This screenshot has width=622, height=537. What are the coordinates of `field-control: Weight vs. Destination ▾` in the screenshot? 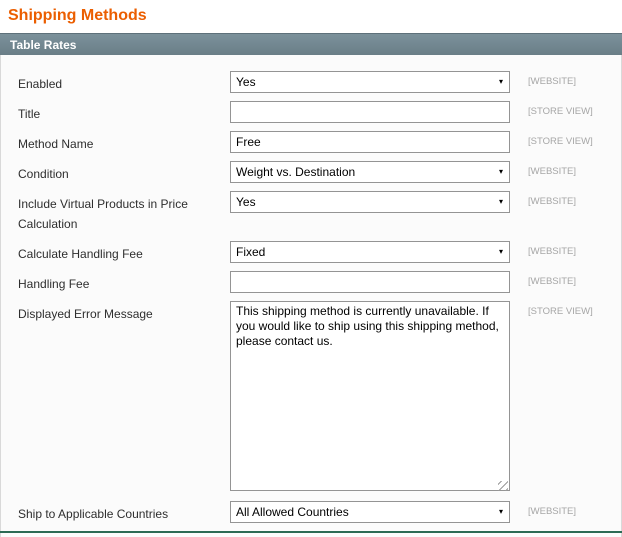 It's located at (370, 172).